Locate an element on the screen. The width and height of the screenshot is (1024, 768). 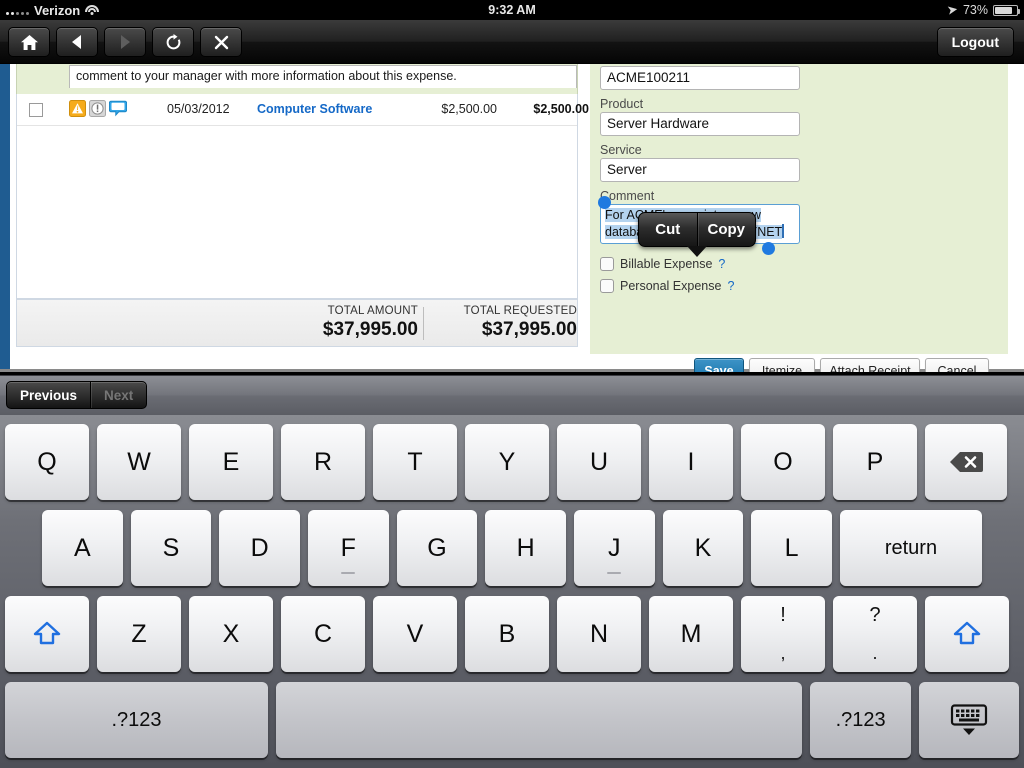
edit-menu-callout: Cut Copy is located at coordinates (697, 229).